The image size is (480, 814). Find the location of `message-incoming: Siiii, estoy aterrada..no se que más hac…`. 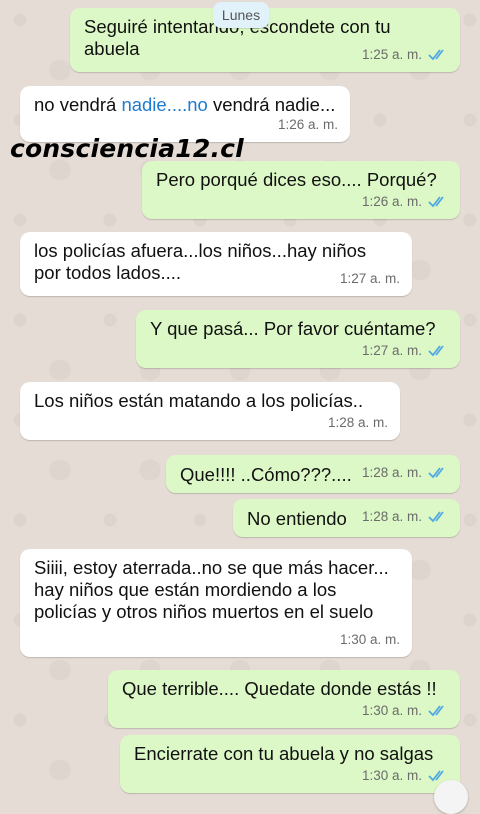

message-incoming: Siiii, estoy aterrada..no se que más hac… is located at coordinates (216, 603).